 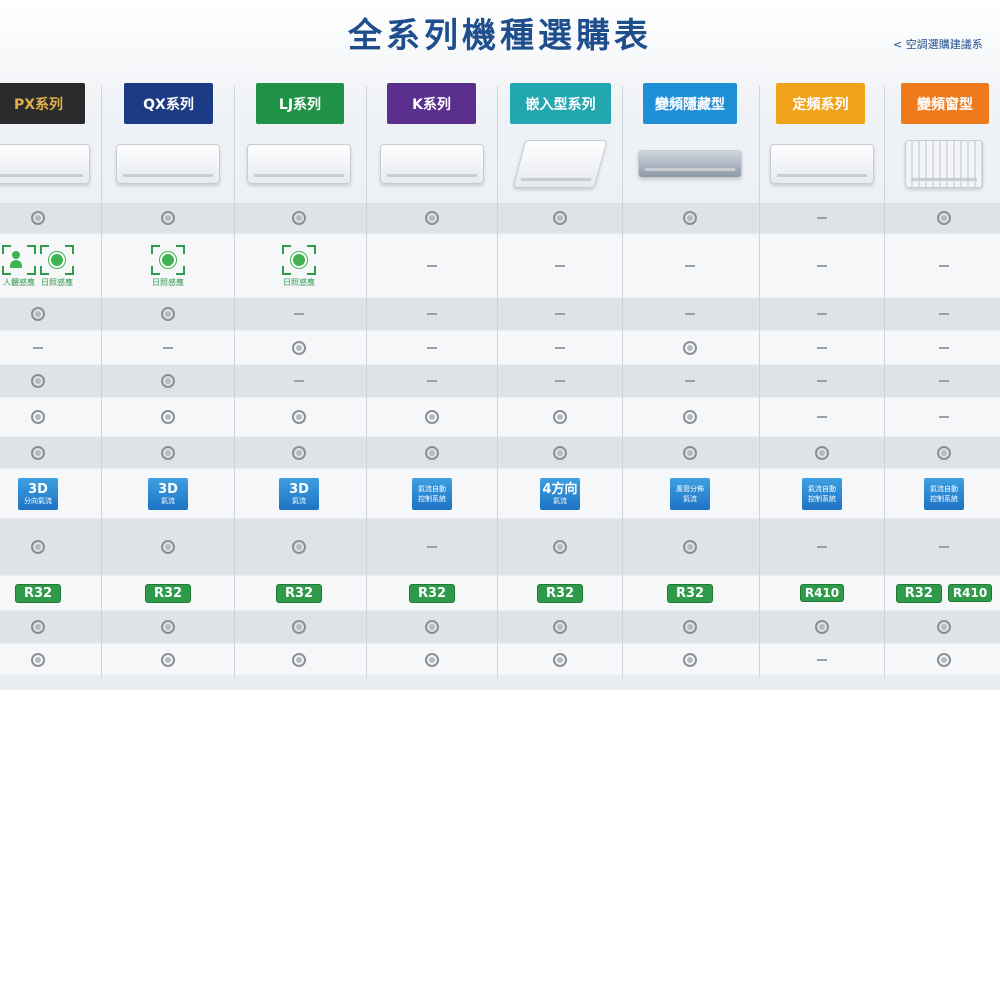 I want to click on series-tab-duct: 變頻隱藏型, so click(x=690, y=103).